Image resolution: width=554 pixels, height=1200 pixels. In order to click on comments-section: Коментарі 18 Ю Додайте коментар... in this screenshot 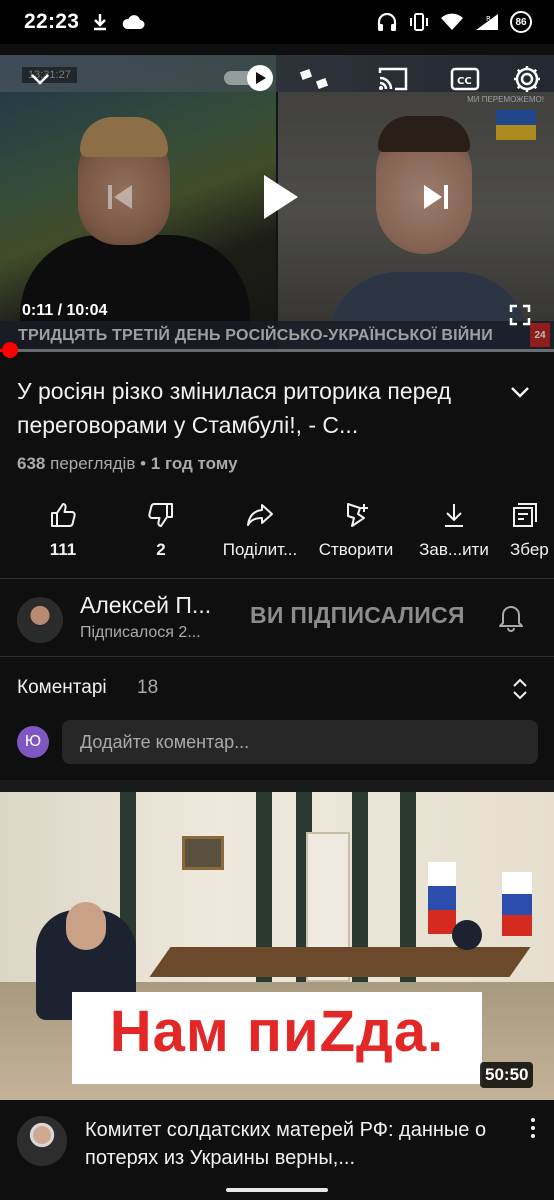, I will do `click(277, 718)`.